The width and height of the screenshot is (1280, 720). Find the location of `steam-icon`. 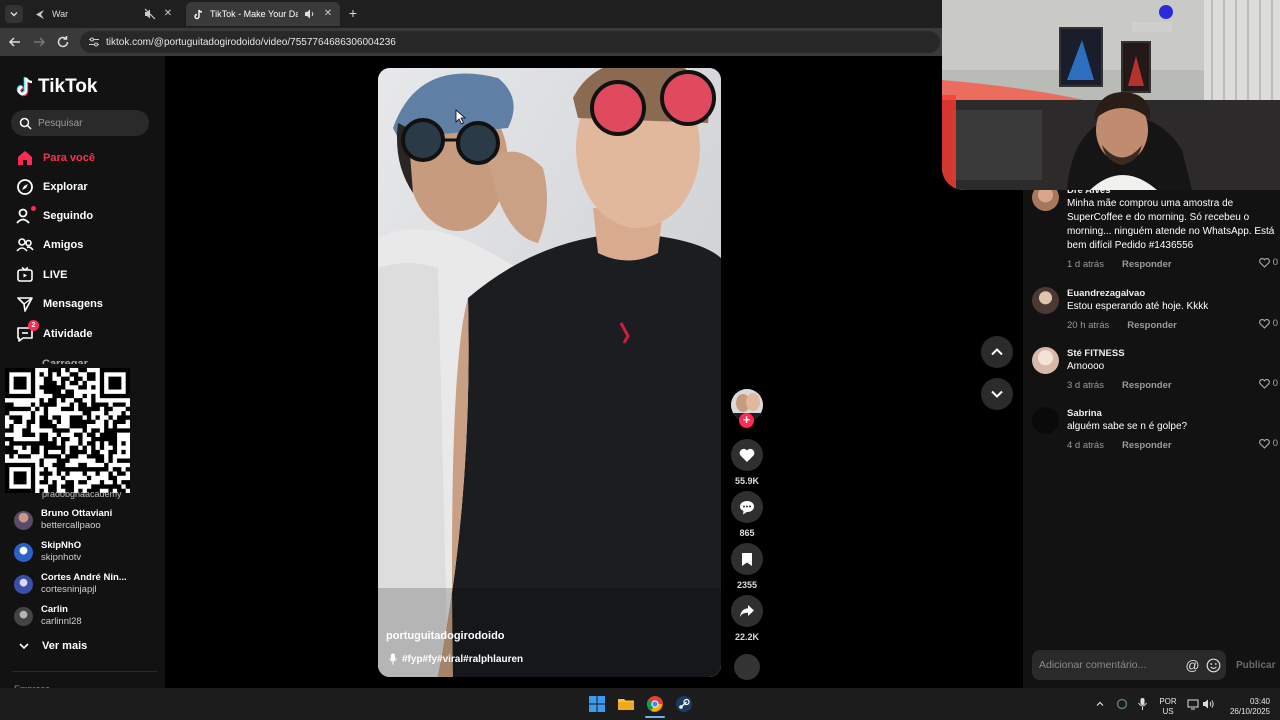

steam-icon is located at coordinates (684, 704).